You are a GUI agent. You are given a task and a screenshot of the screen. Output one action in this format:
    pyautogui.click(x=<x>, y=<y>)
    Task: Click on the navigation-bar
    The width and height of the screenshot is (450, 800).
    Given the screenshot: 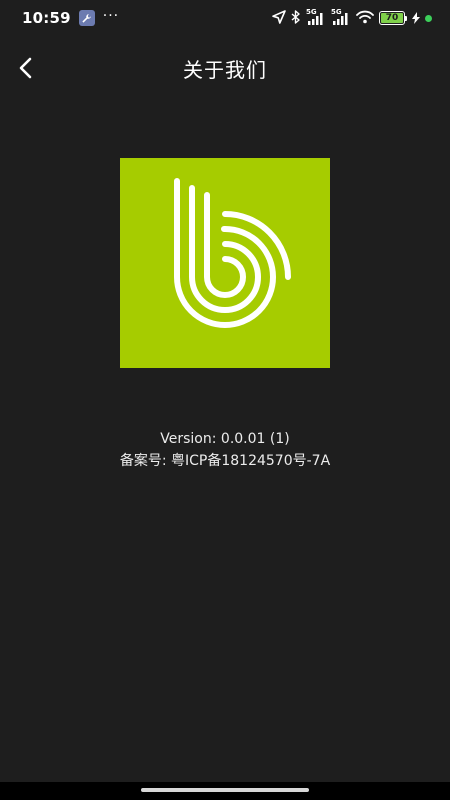 What is the action you would take?
    pyautogui.click(x=225, y=791)
    